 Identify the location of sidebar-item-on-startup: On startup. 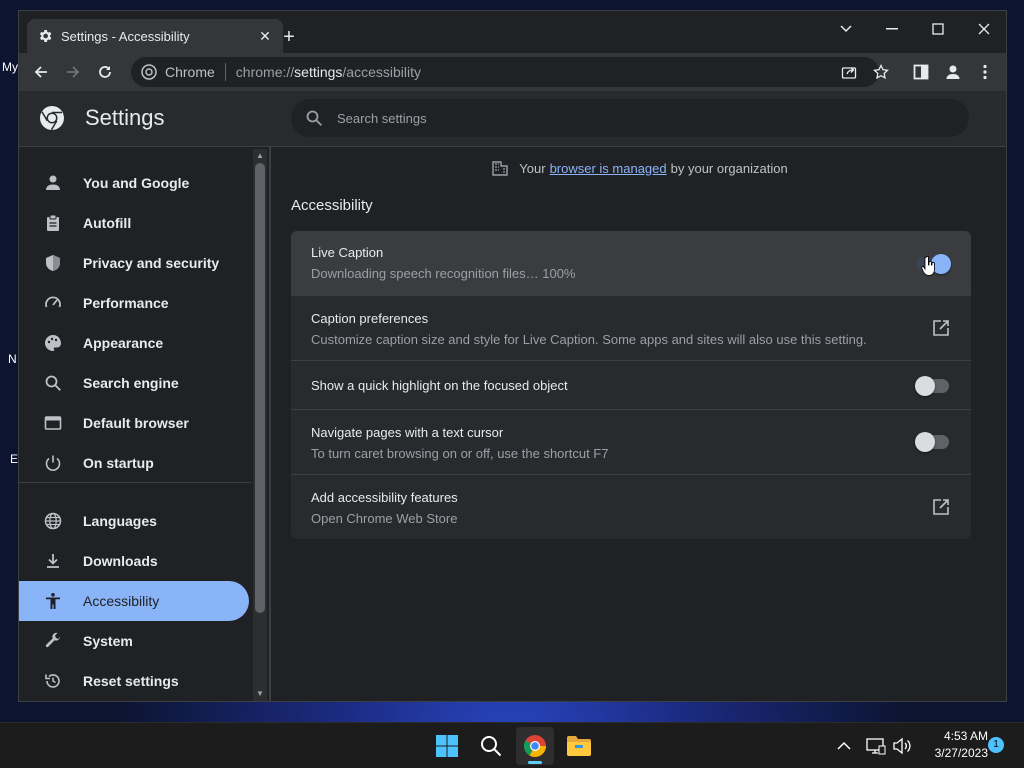
(134, 463).